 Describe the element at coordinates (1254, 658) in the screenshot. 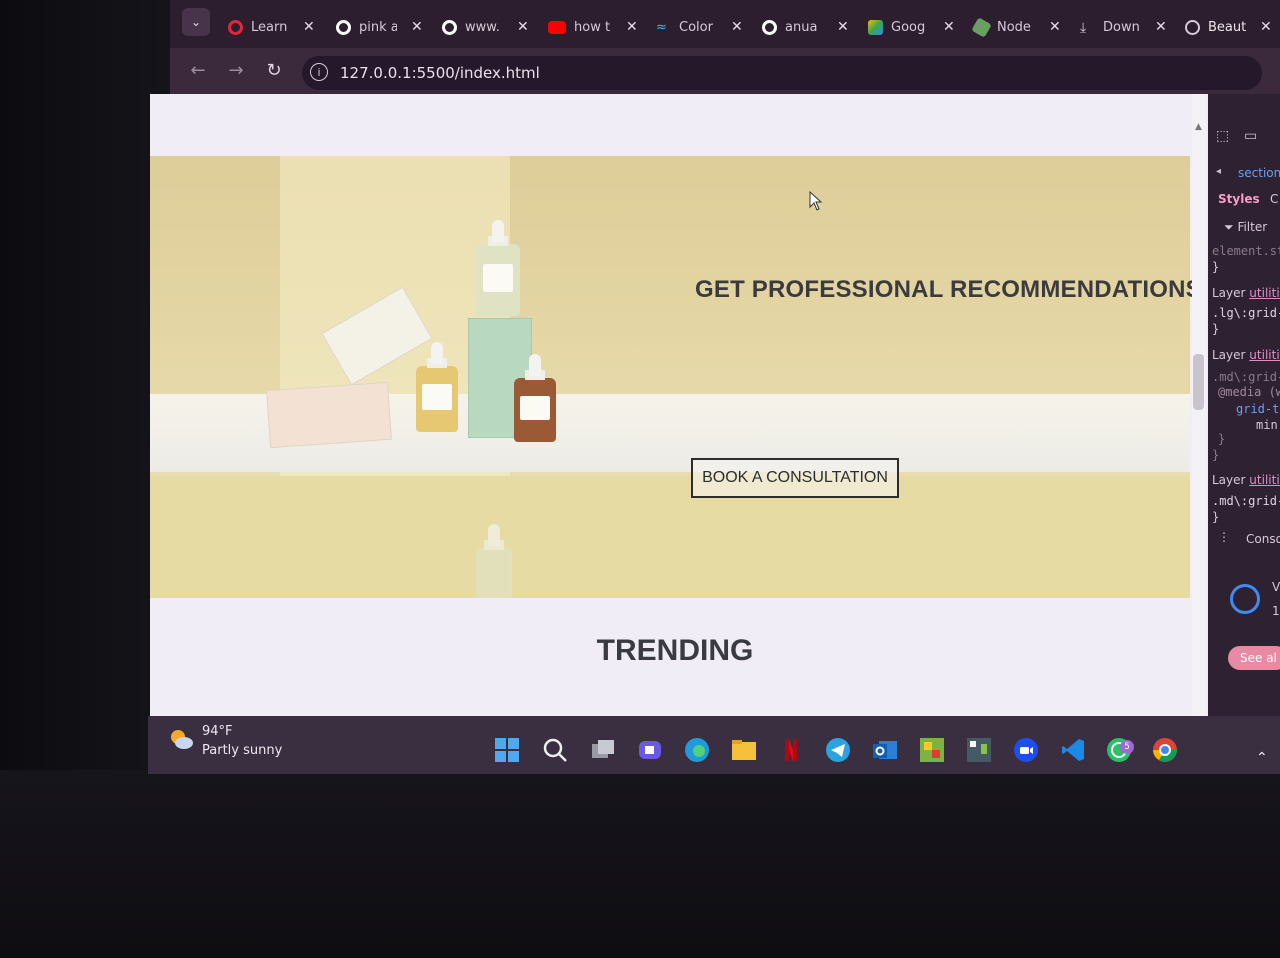

I see `see-all-button: See al` at that location.